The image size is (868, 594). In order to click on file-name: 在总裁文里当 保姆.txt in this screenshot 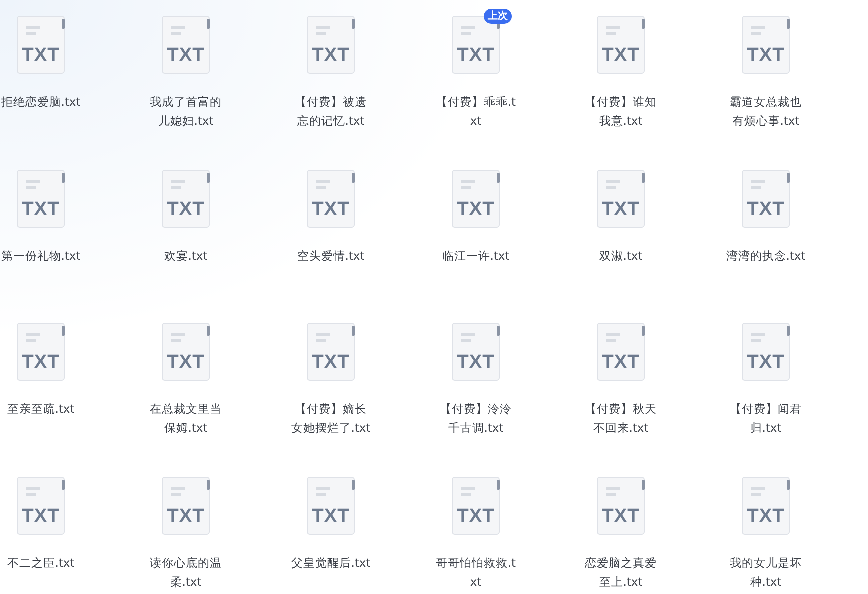, I will do `click(186, 419)`.